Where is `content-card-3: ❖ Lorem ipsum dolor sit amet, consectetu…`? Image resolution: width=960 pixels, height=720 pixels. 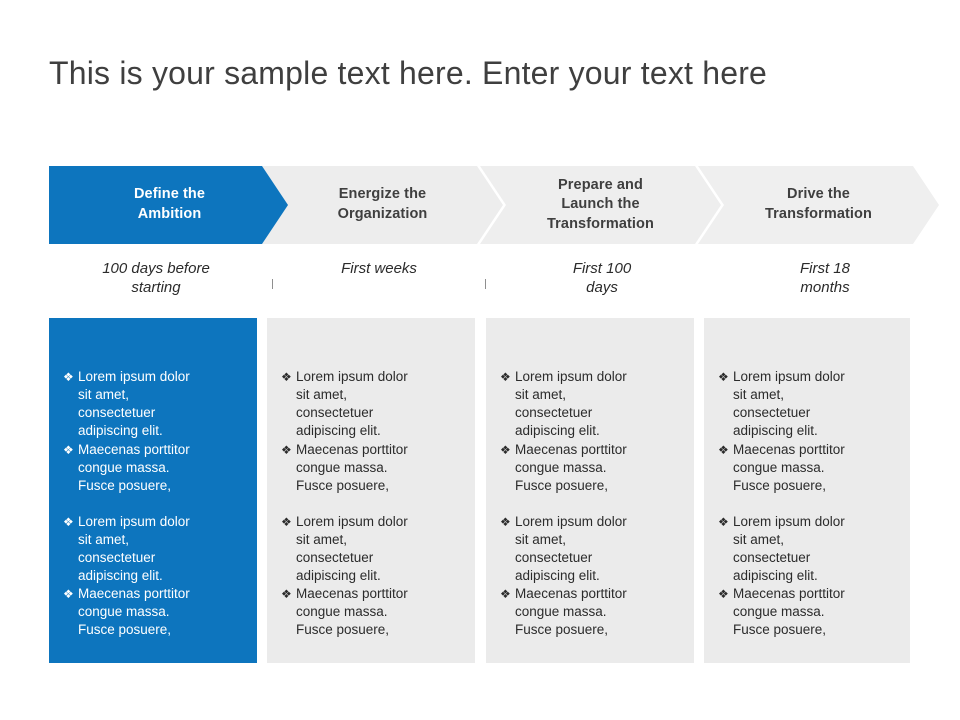 content-card-3: ❖ Lorem ipsum dolor sit amet, consectetu… is located at coordinates (590, 490).